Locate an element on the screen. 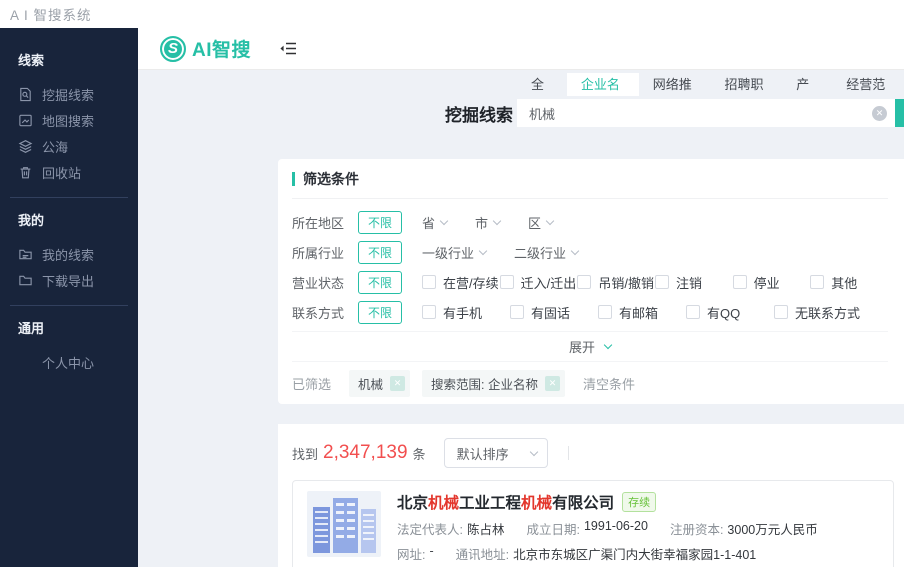 This screenshot has height=567, width=904. filter-checkbox: 停业 is located at coordinates (771, 282).